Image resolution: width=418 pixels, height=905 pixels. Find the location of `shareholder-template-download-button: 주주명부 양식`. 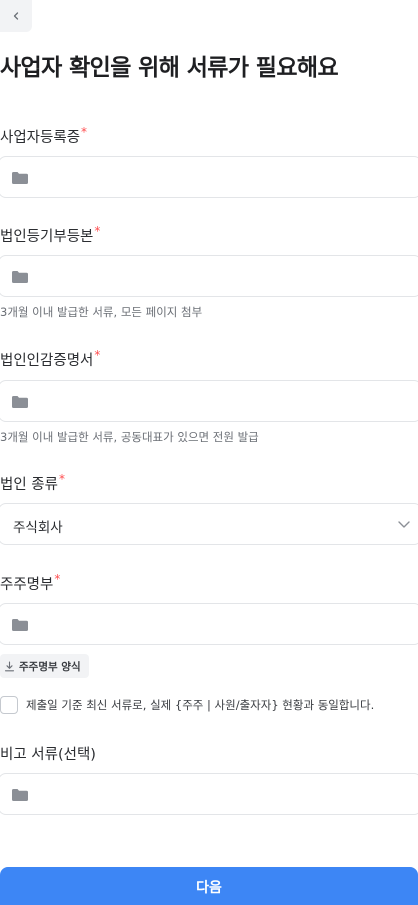

shareholder-template-download-button: 주주명부 양식 is located at coordinates (44, 666).